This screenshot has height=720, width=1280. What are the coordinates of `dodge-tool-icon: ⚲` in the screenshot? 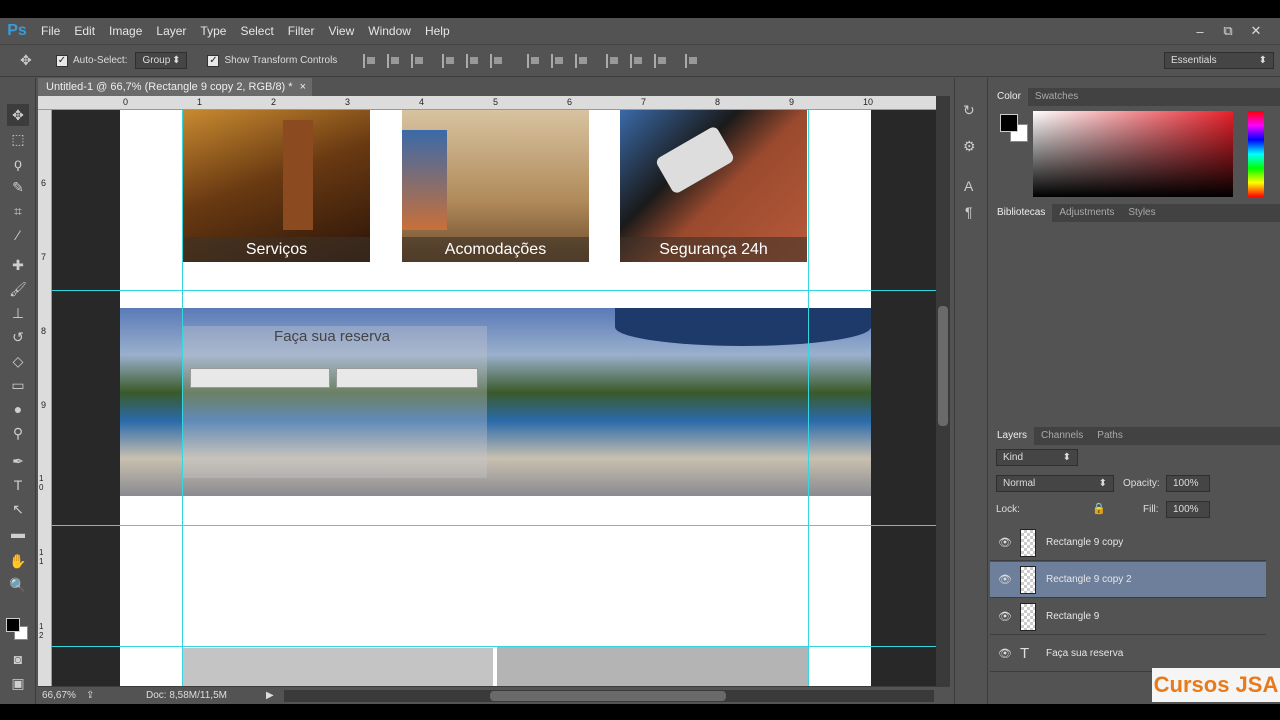 It's located at (18, 433).